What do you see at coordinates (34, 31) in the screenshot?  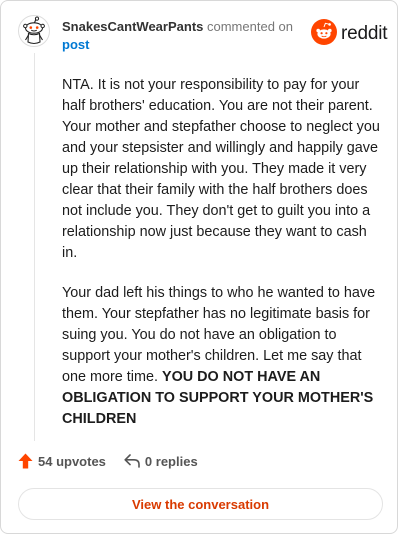 I see `snoo-avatar-icon` at bounding box center [34, 31].